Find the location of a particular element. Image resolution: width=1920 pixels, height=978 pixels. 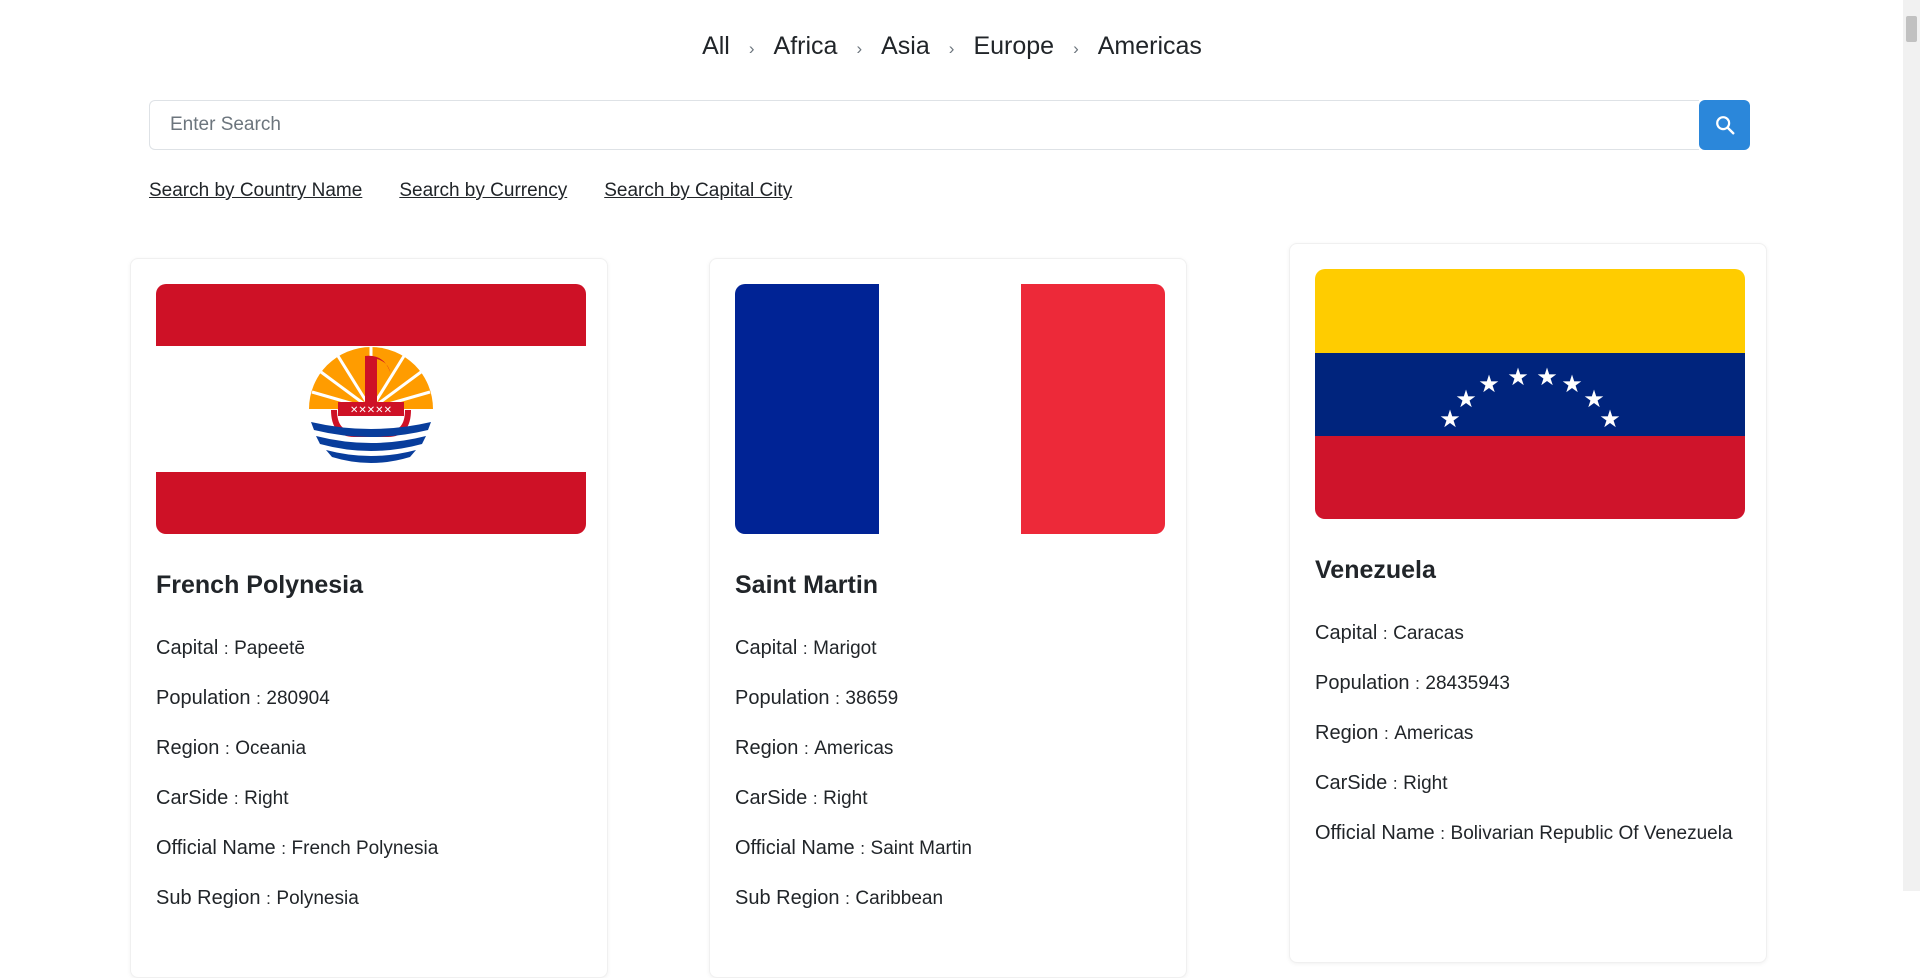

search-icon is located at coordinates (1724, 125).